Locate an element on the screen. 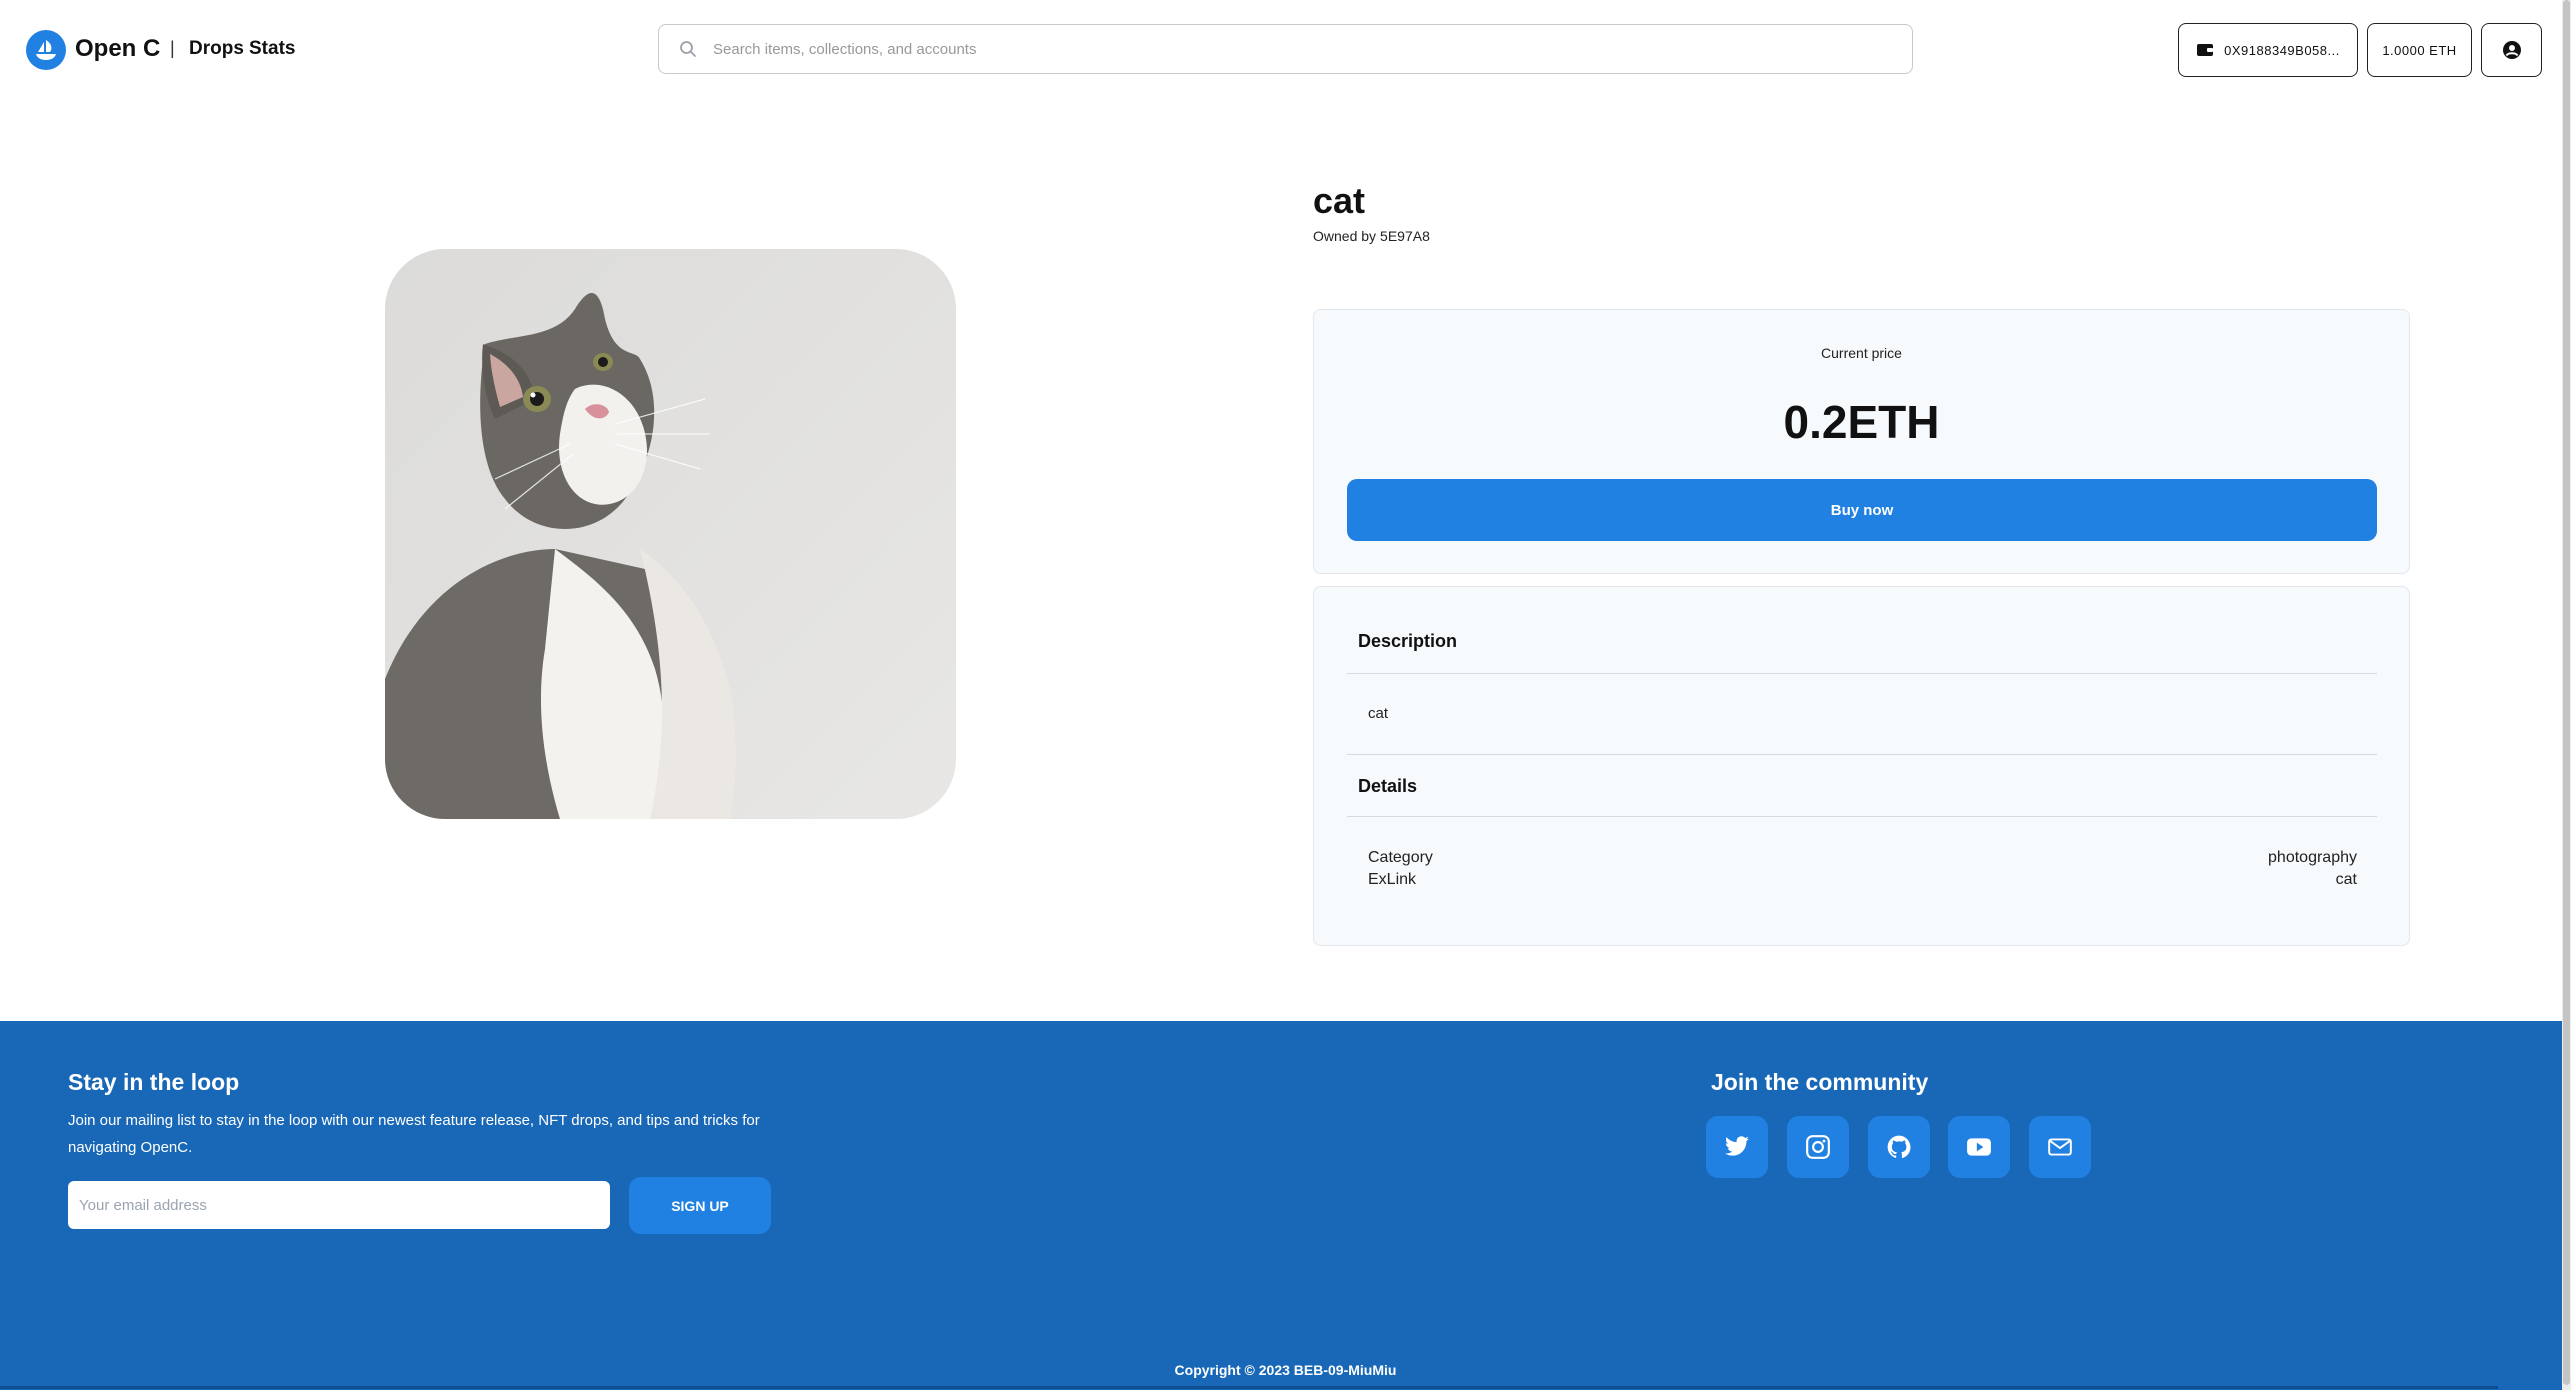  balance-button: 1.0000 ETH is located at coordinates (2419, 50).